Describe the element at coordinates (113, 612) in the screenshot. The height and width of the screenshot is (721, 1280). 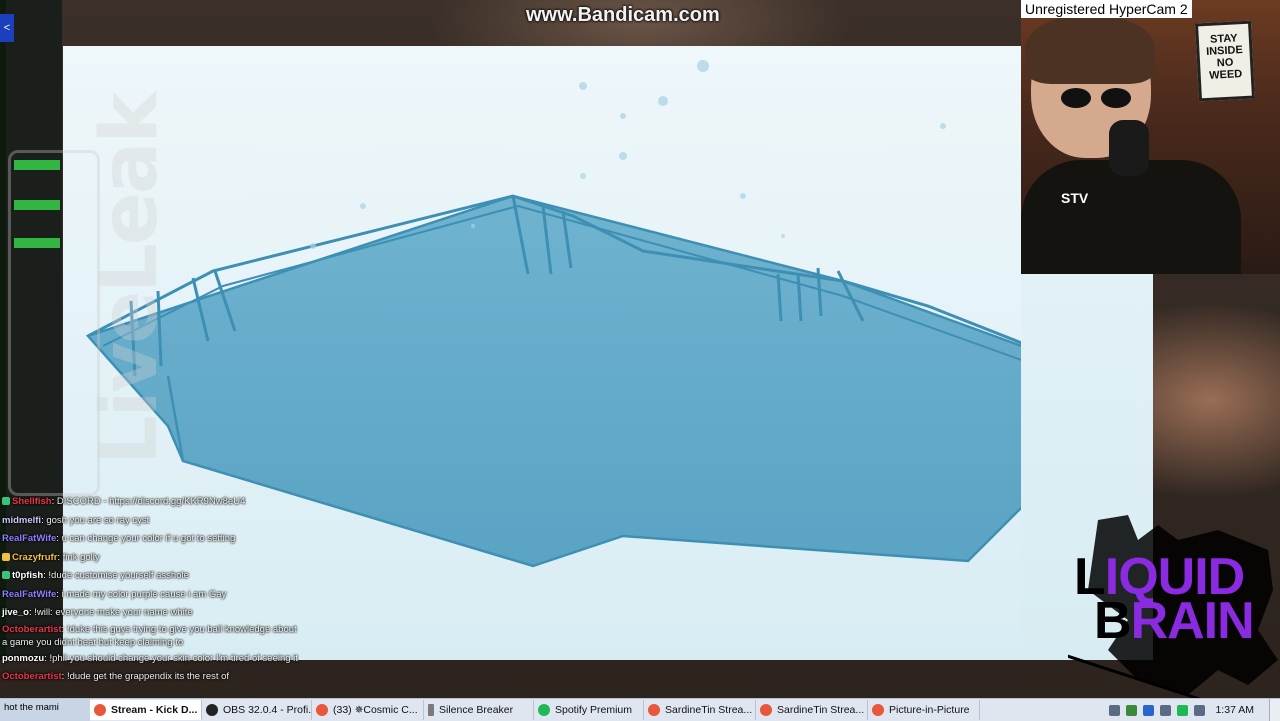
I see `chat-text: !will: everyone make your name white` at that location.